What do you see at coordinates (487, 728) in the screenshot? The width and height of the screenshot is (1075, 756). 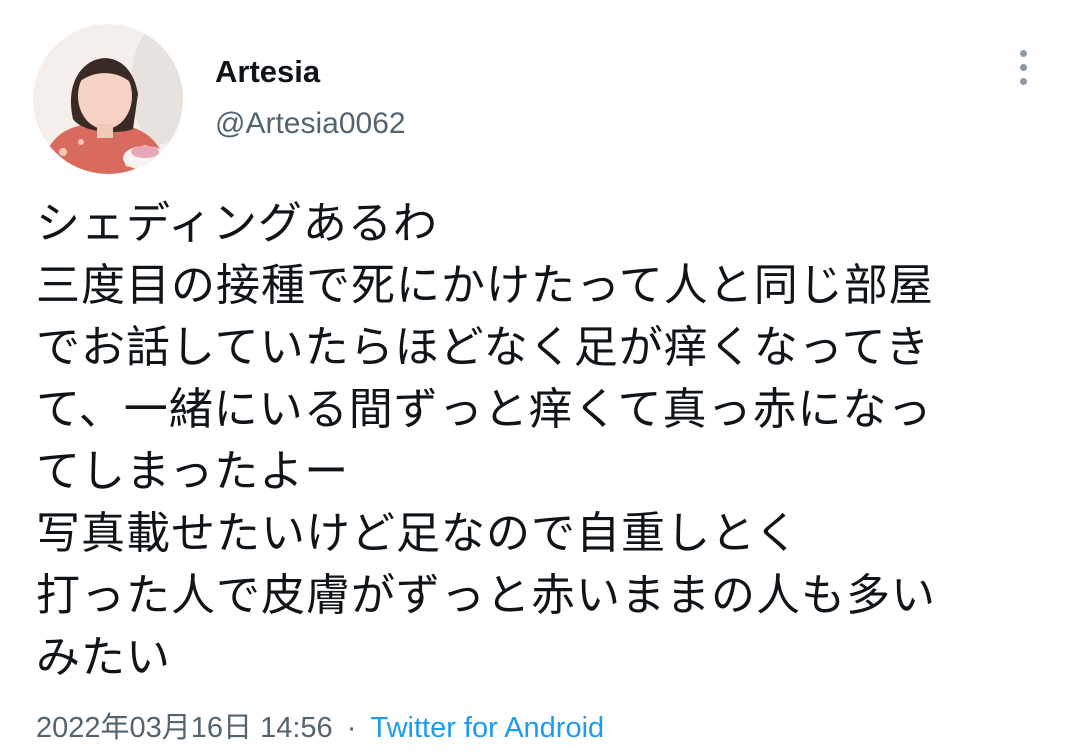 I see `source-link: Twitter for Android` at bounding box center [487, 728].